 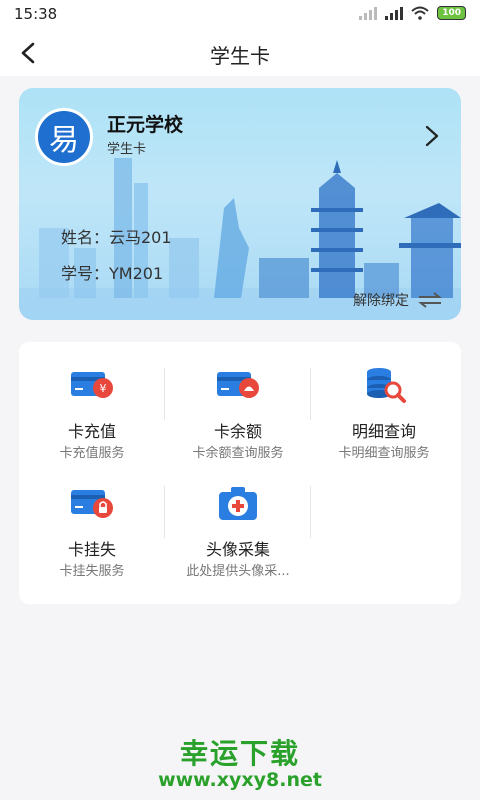 I want to click on service-recharge: ¥ 卡充值 卡充值服务, so click(x=92, y=401).